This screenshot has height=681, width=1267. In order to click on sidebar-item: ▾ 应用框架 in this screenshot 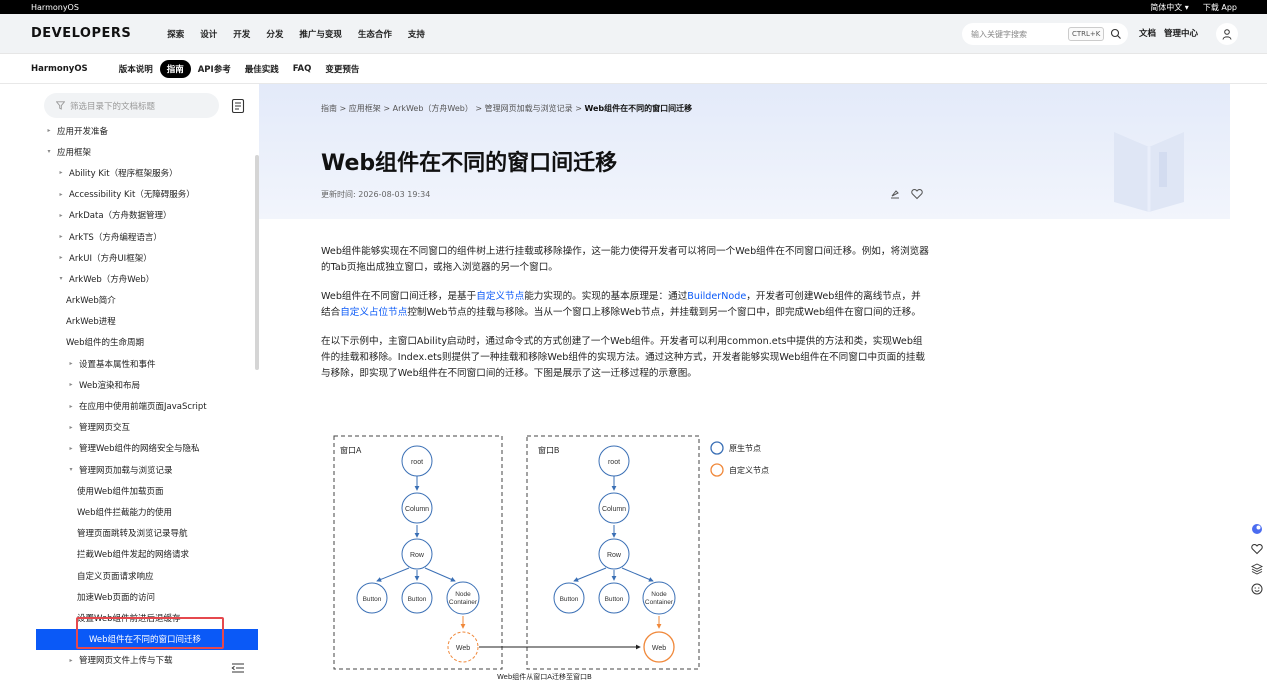, I will do `click(147, 151)`.